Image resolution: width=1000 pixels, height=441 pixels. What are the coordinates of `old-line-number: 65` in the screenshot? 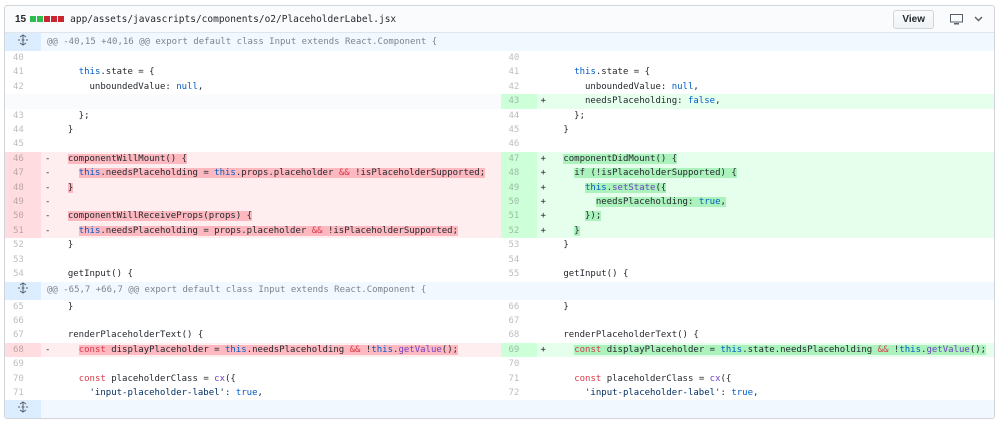 It's located at (23, 307).